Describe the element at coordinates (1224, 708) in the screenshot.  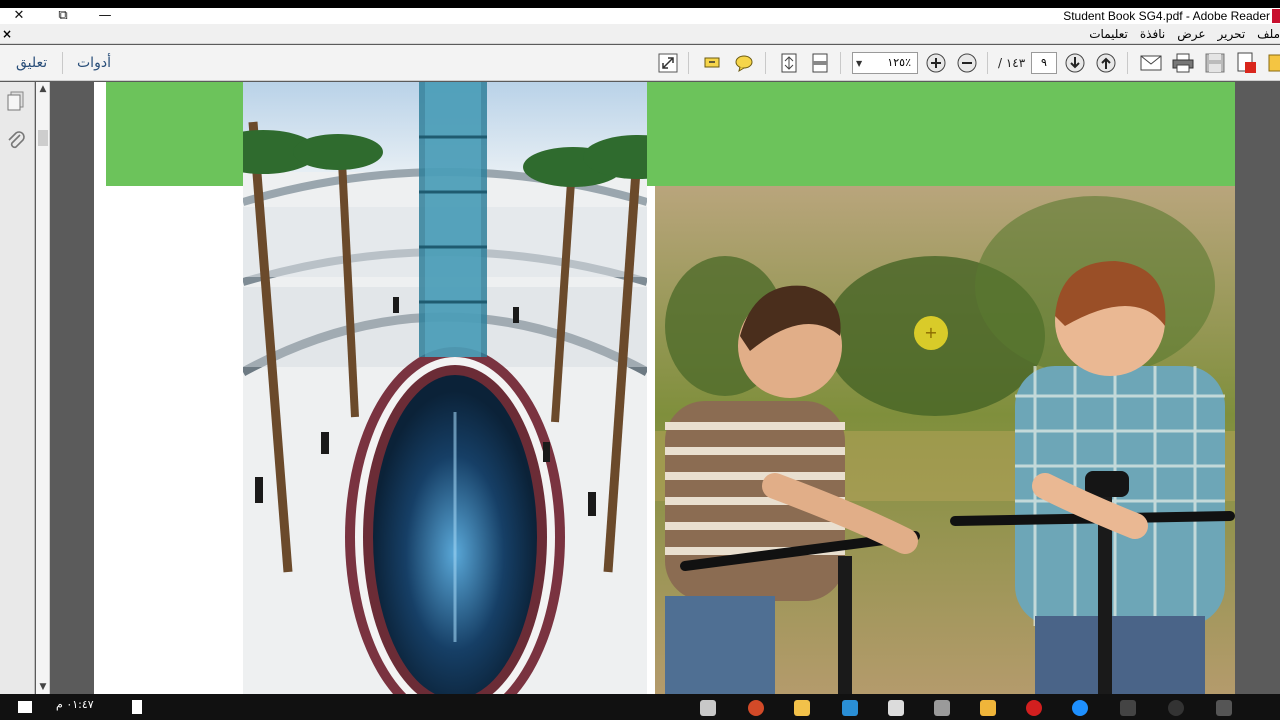
I see `taskbar-app-window-icon` at that location.